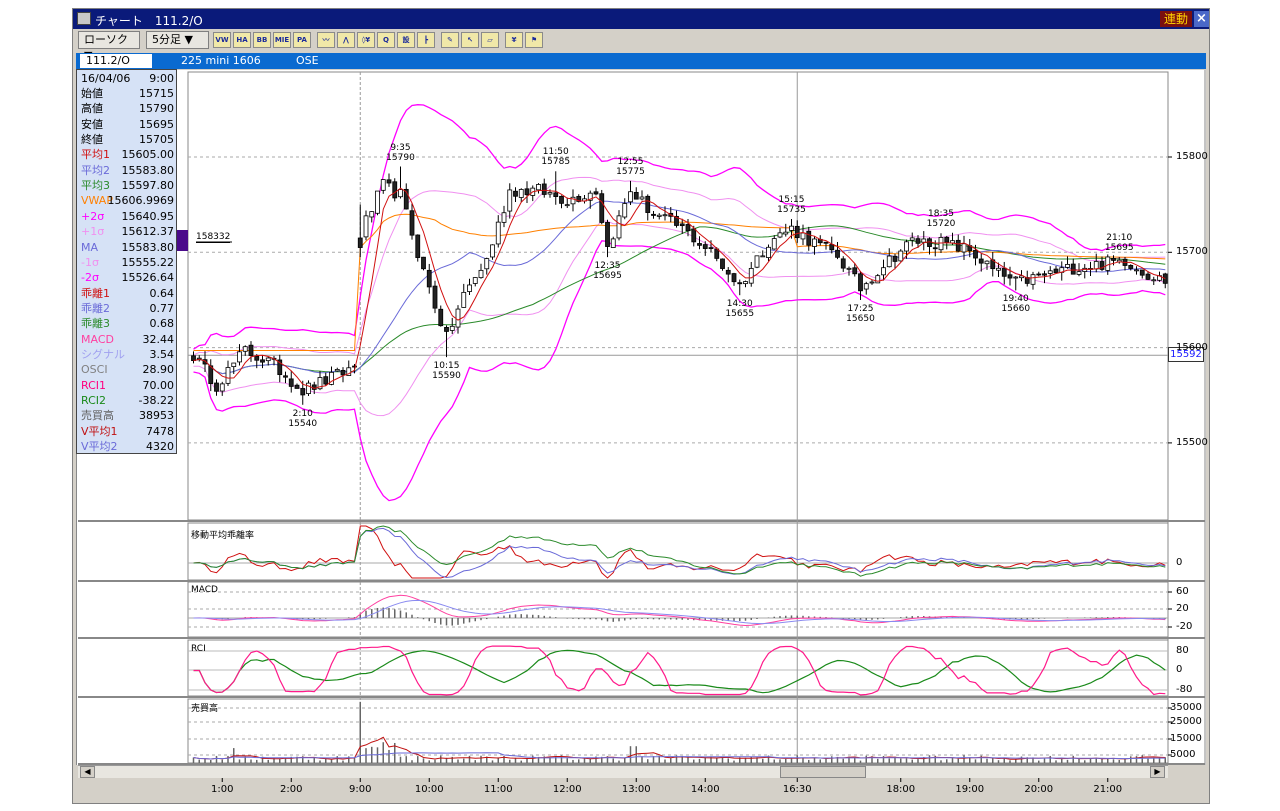  I want to click on info-row: -2σ 15526.64, so click(127, 277).